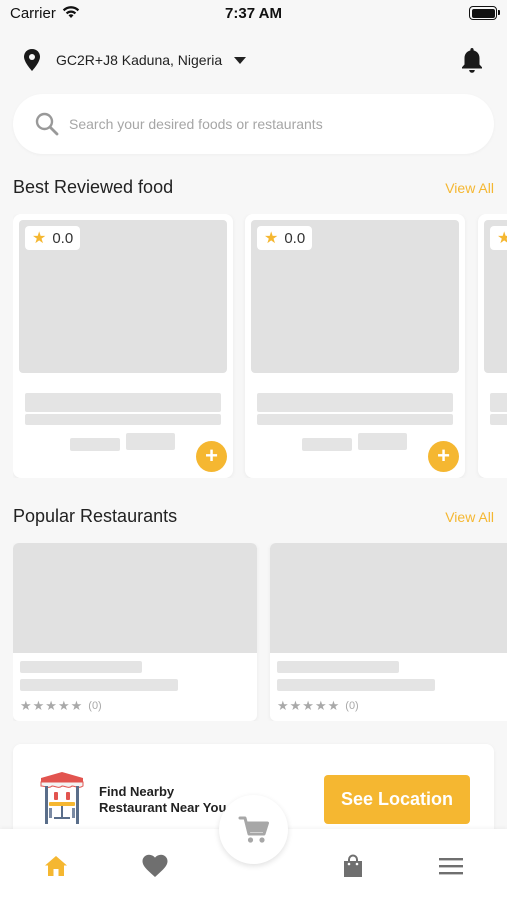  I want to click on location-selector: GC2R+J8 Kaduna, Nigeria, so click(134, 60).